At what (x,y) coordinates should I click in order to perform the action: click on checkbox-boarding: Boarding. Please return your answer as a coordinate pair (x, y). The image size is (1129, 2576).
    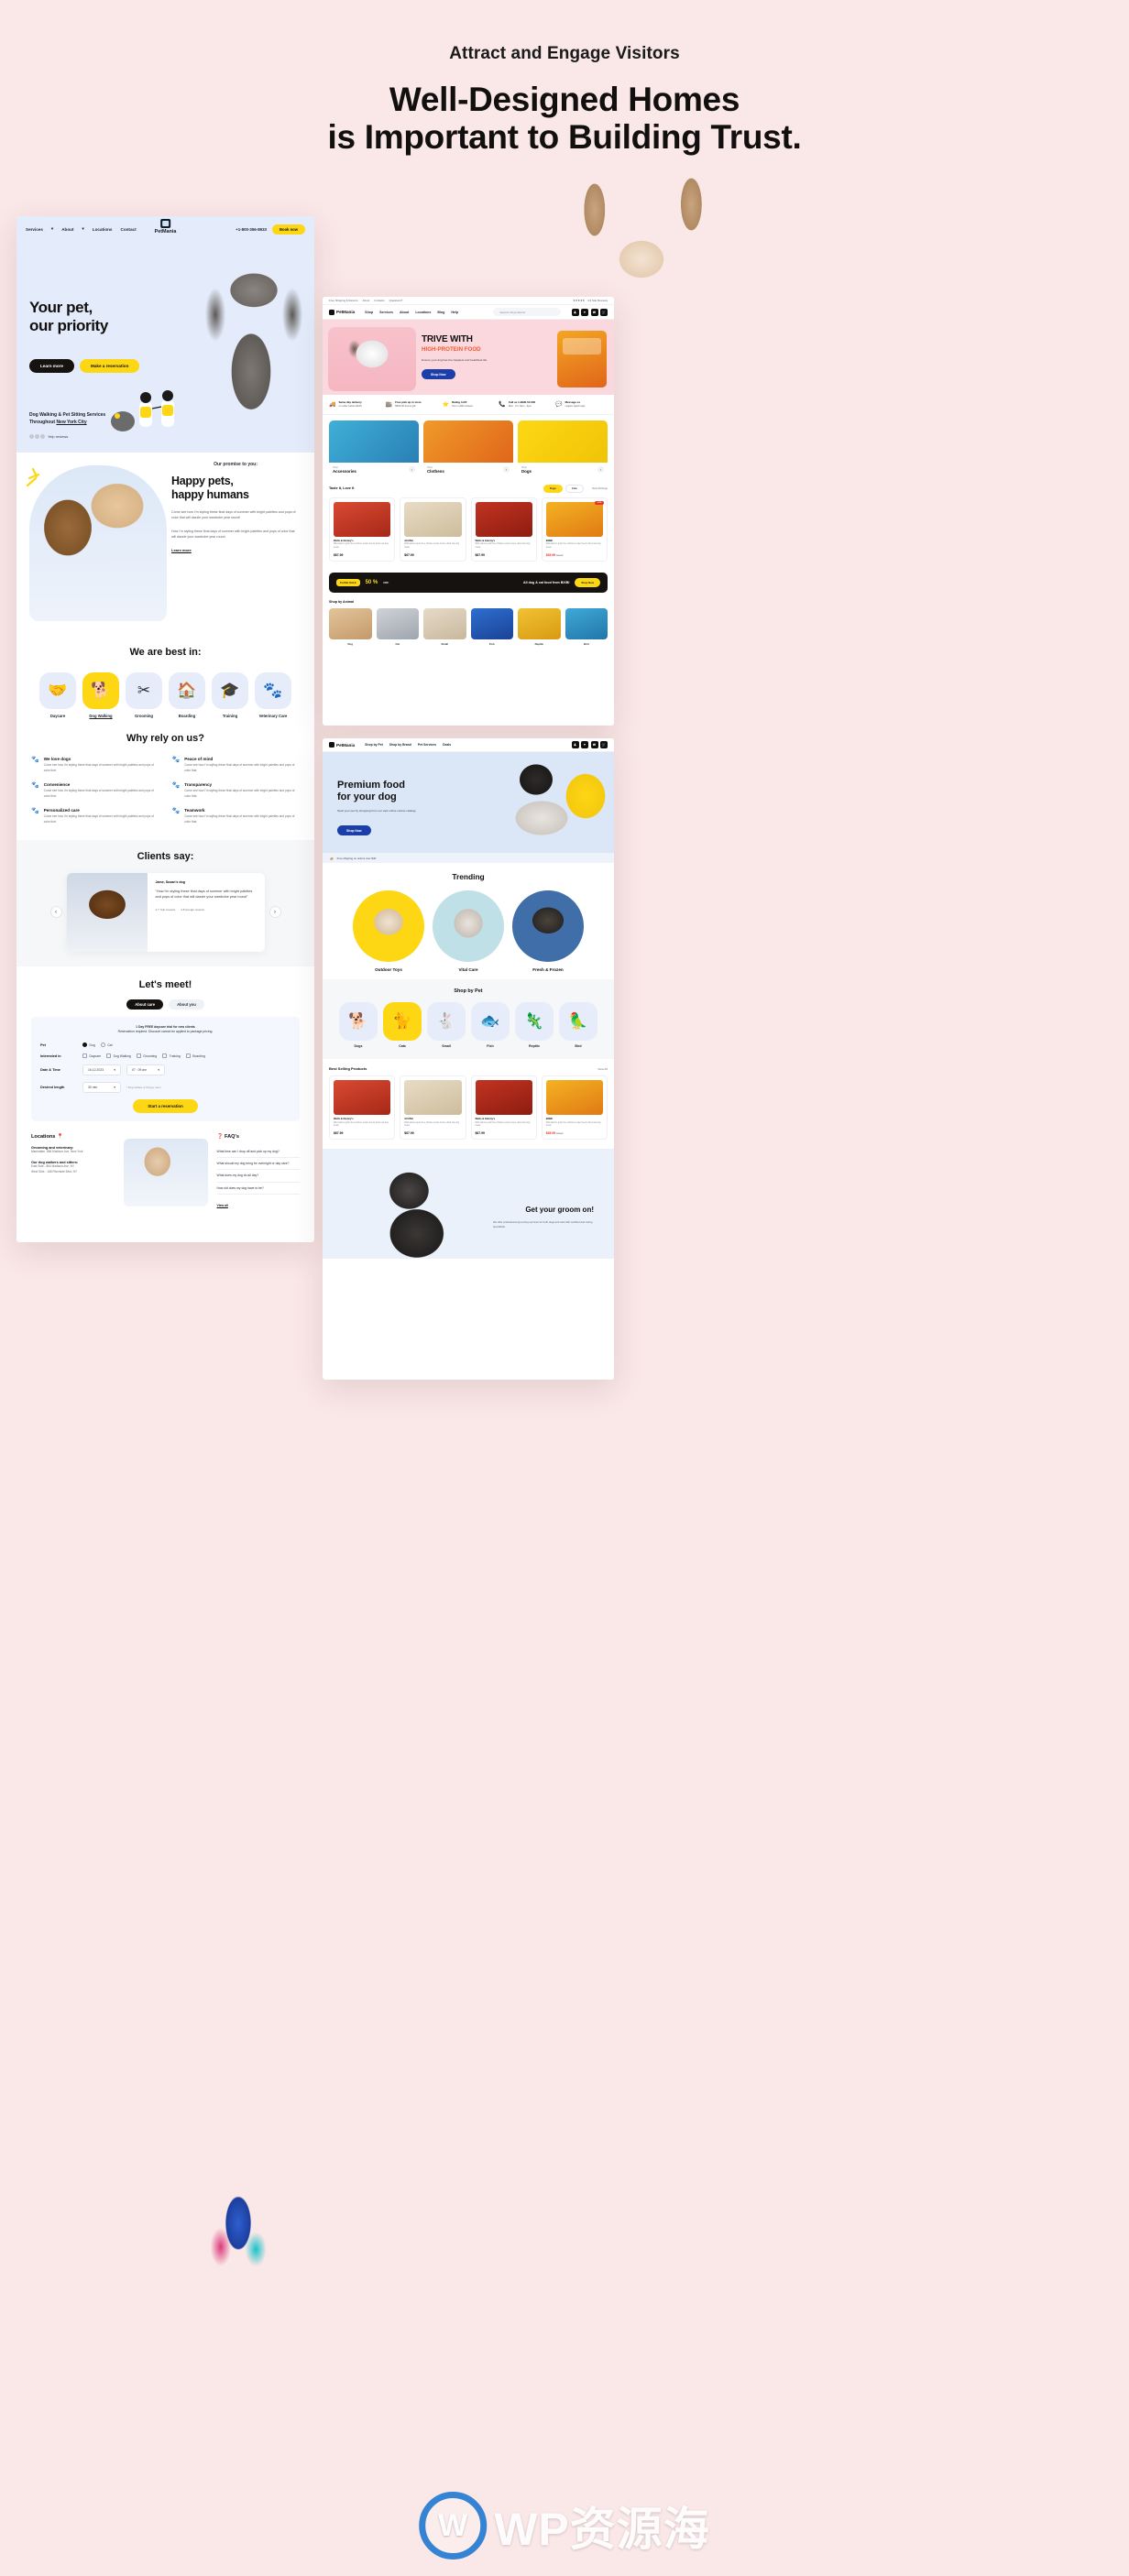
    Looking at the image, I should click on (195, 1056).